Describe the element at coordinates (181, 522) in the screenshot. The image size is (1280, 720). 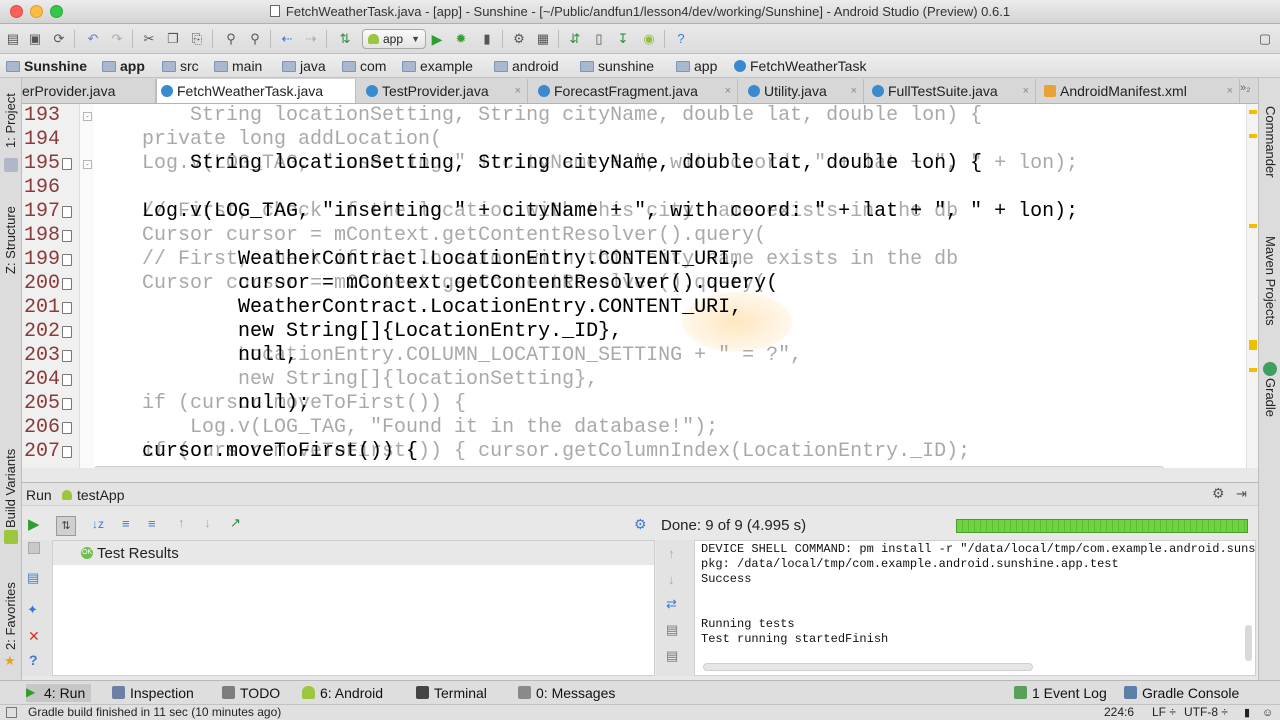
I see `previous-failed-icon: ↑` at that location.